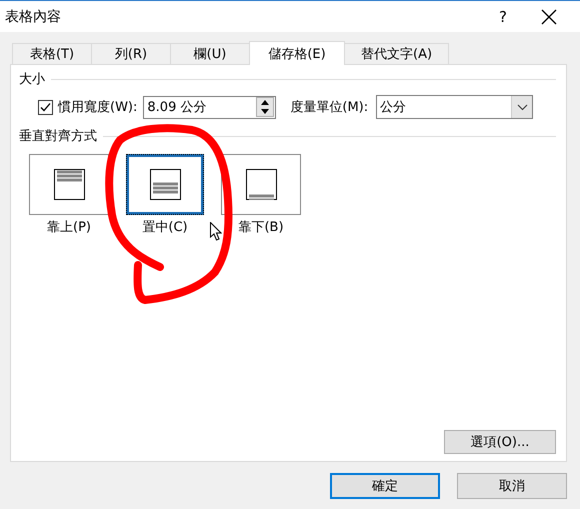 The height and width of the screenshot is (509, 580). I want to click on section-heading: 垂直對齊方式, so click(58, 136).